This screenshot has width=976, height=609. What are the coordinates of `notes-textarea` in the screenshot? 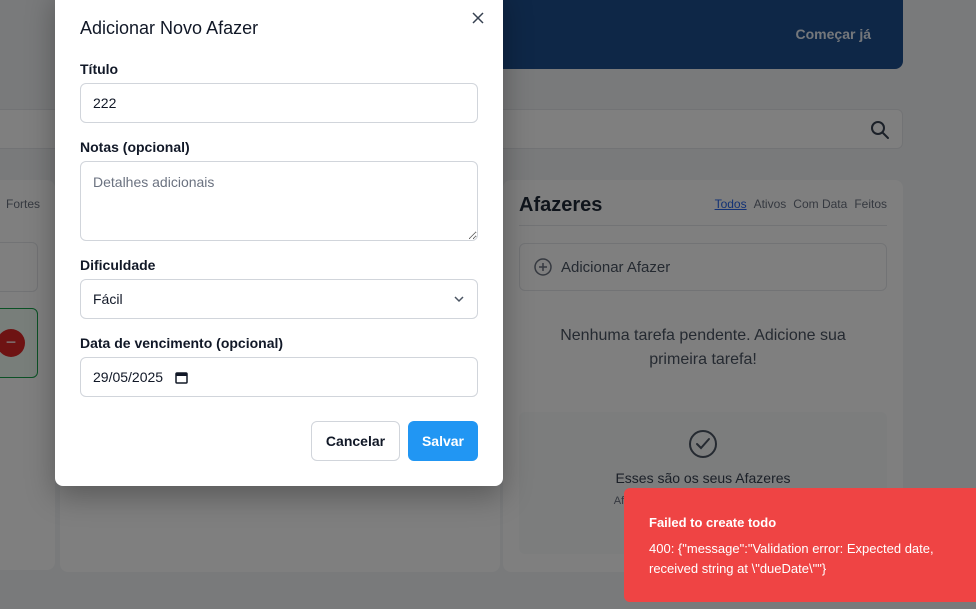 It's located at (279, 201).